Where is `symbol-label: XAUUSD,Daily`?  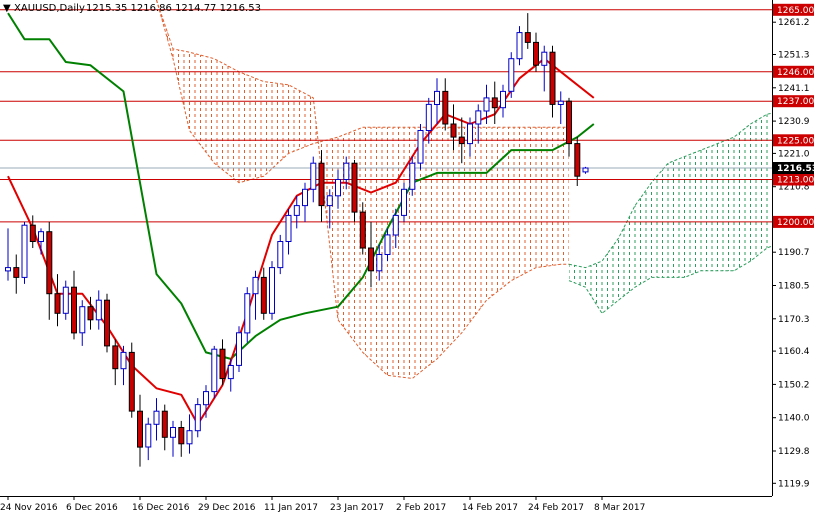
symbol-label: XAUUSD,Daily is located at coordinates (49, 8).